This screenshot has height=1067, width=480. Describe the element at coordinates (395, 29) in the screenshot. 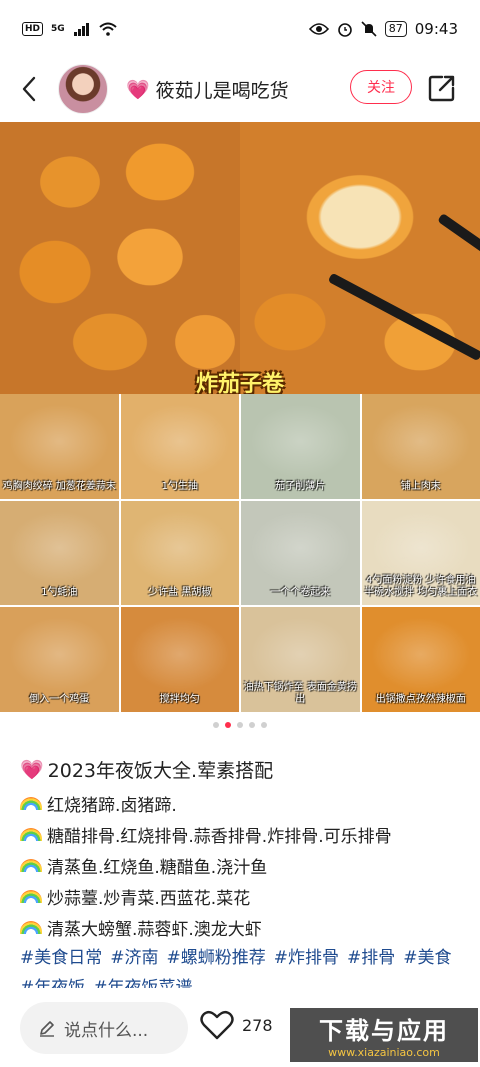

I see `battery-indicator: 87` at that location.